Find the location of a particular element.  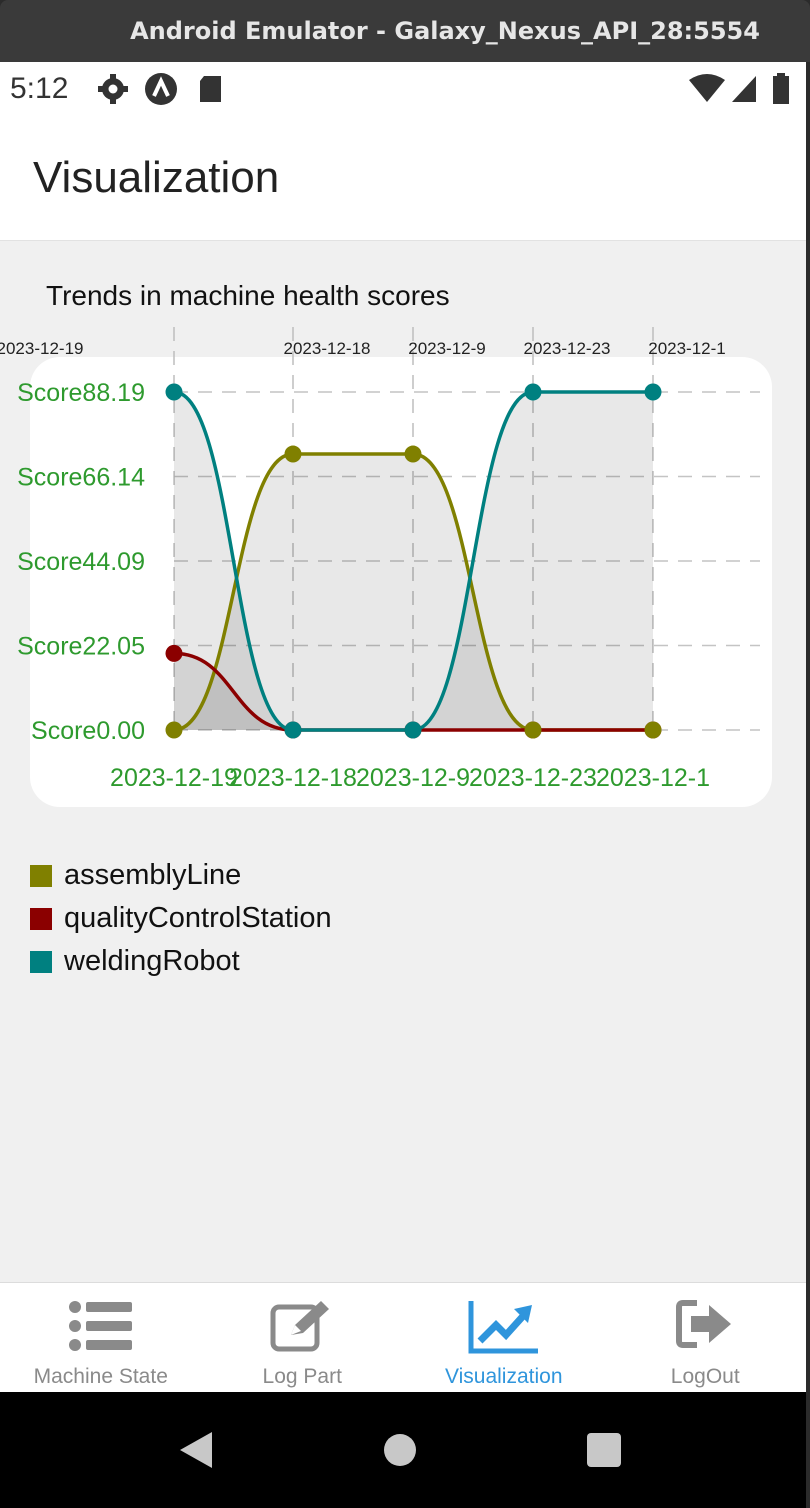

page-title: Visualization is located at coordinates (156, 177).